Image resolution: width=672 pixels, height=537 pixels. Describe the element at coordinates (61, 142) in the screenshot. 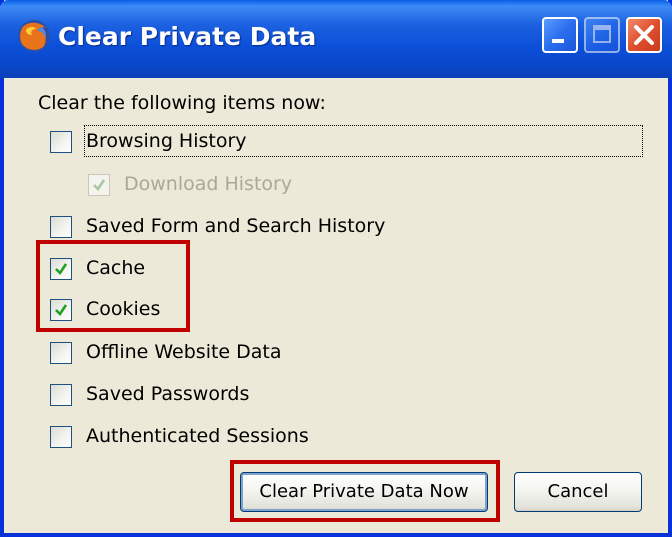

I see `browsing-history-checkbox` at that location.